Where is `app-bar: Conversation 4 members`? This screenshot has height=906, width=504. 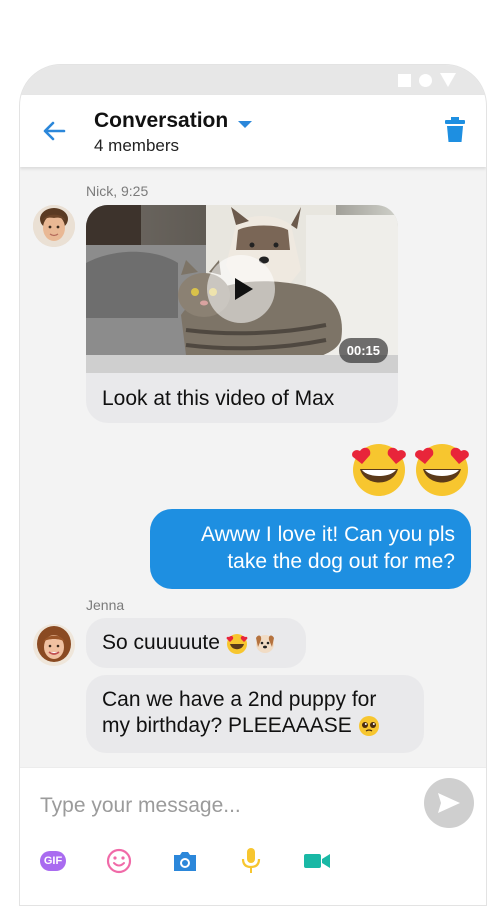
app-bar: Conversation 4 members is located at coordinates (253, 131).